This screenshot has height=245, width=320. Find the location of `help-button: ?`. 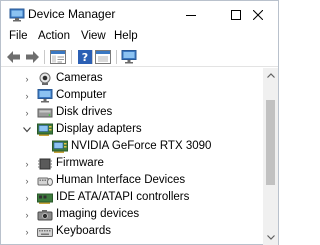

help-button: ? is located at coordinates (85, 57).